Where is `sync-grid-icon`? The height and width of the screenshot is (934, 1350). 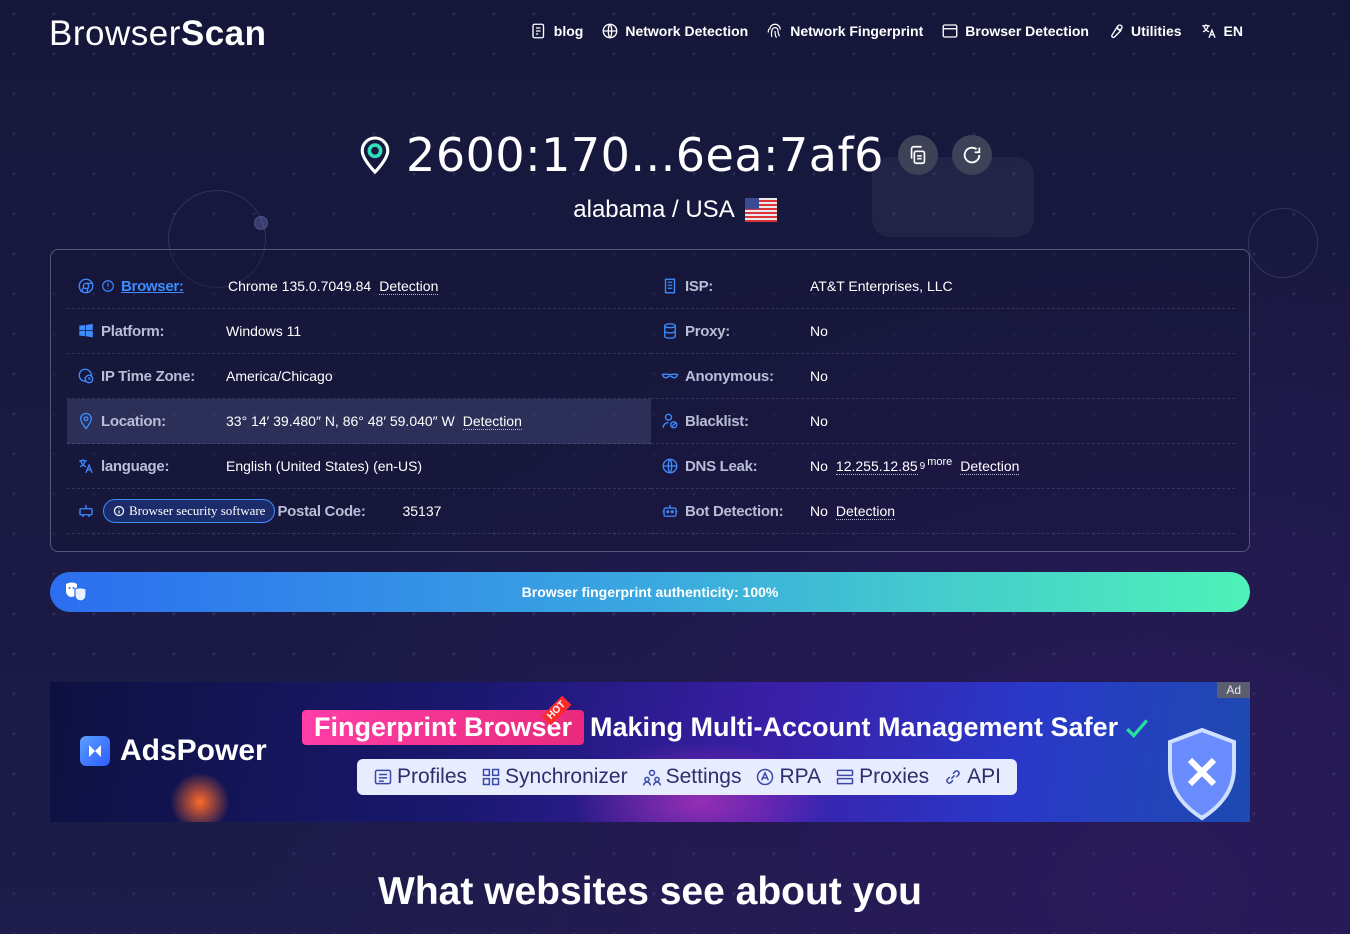
sync-grid-icon is located at coordinates (491, 777).